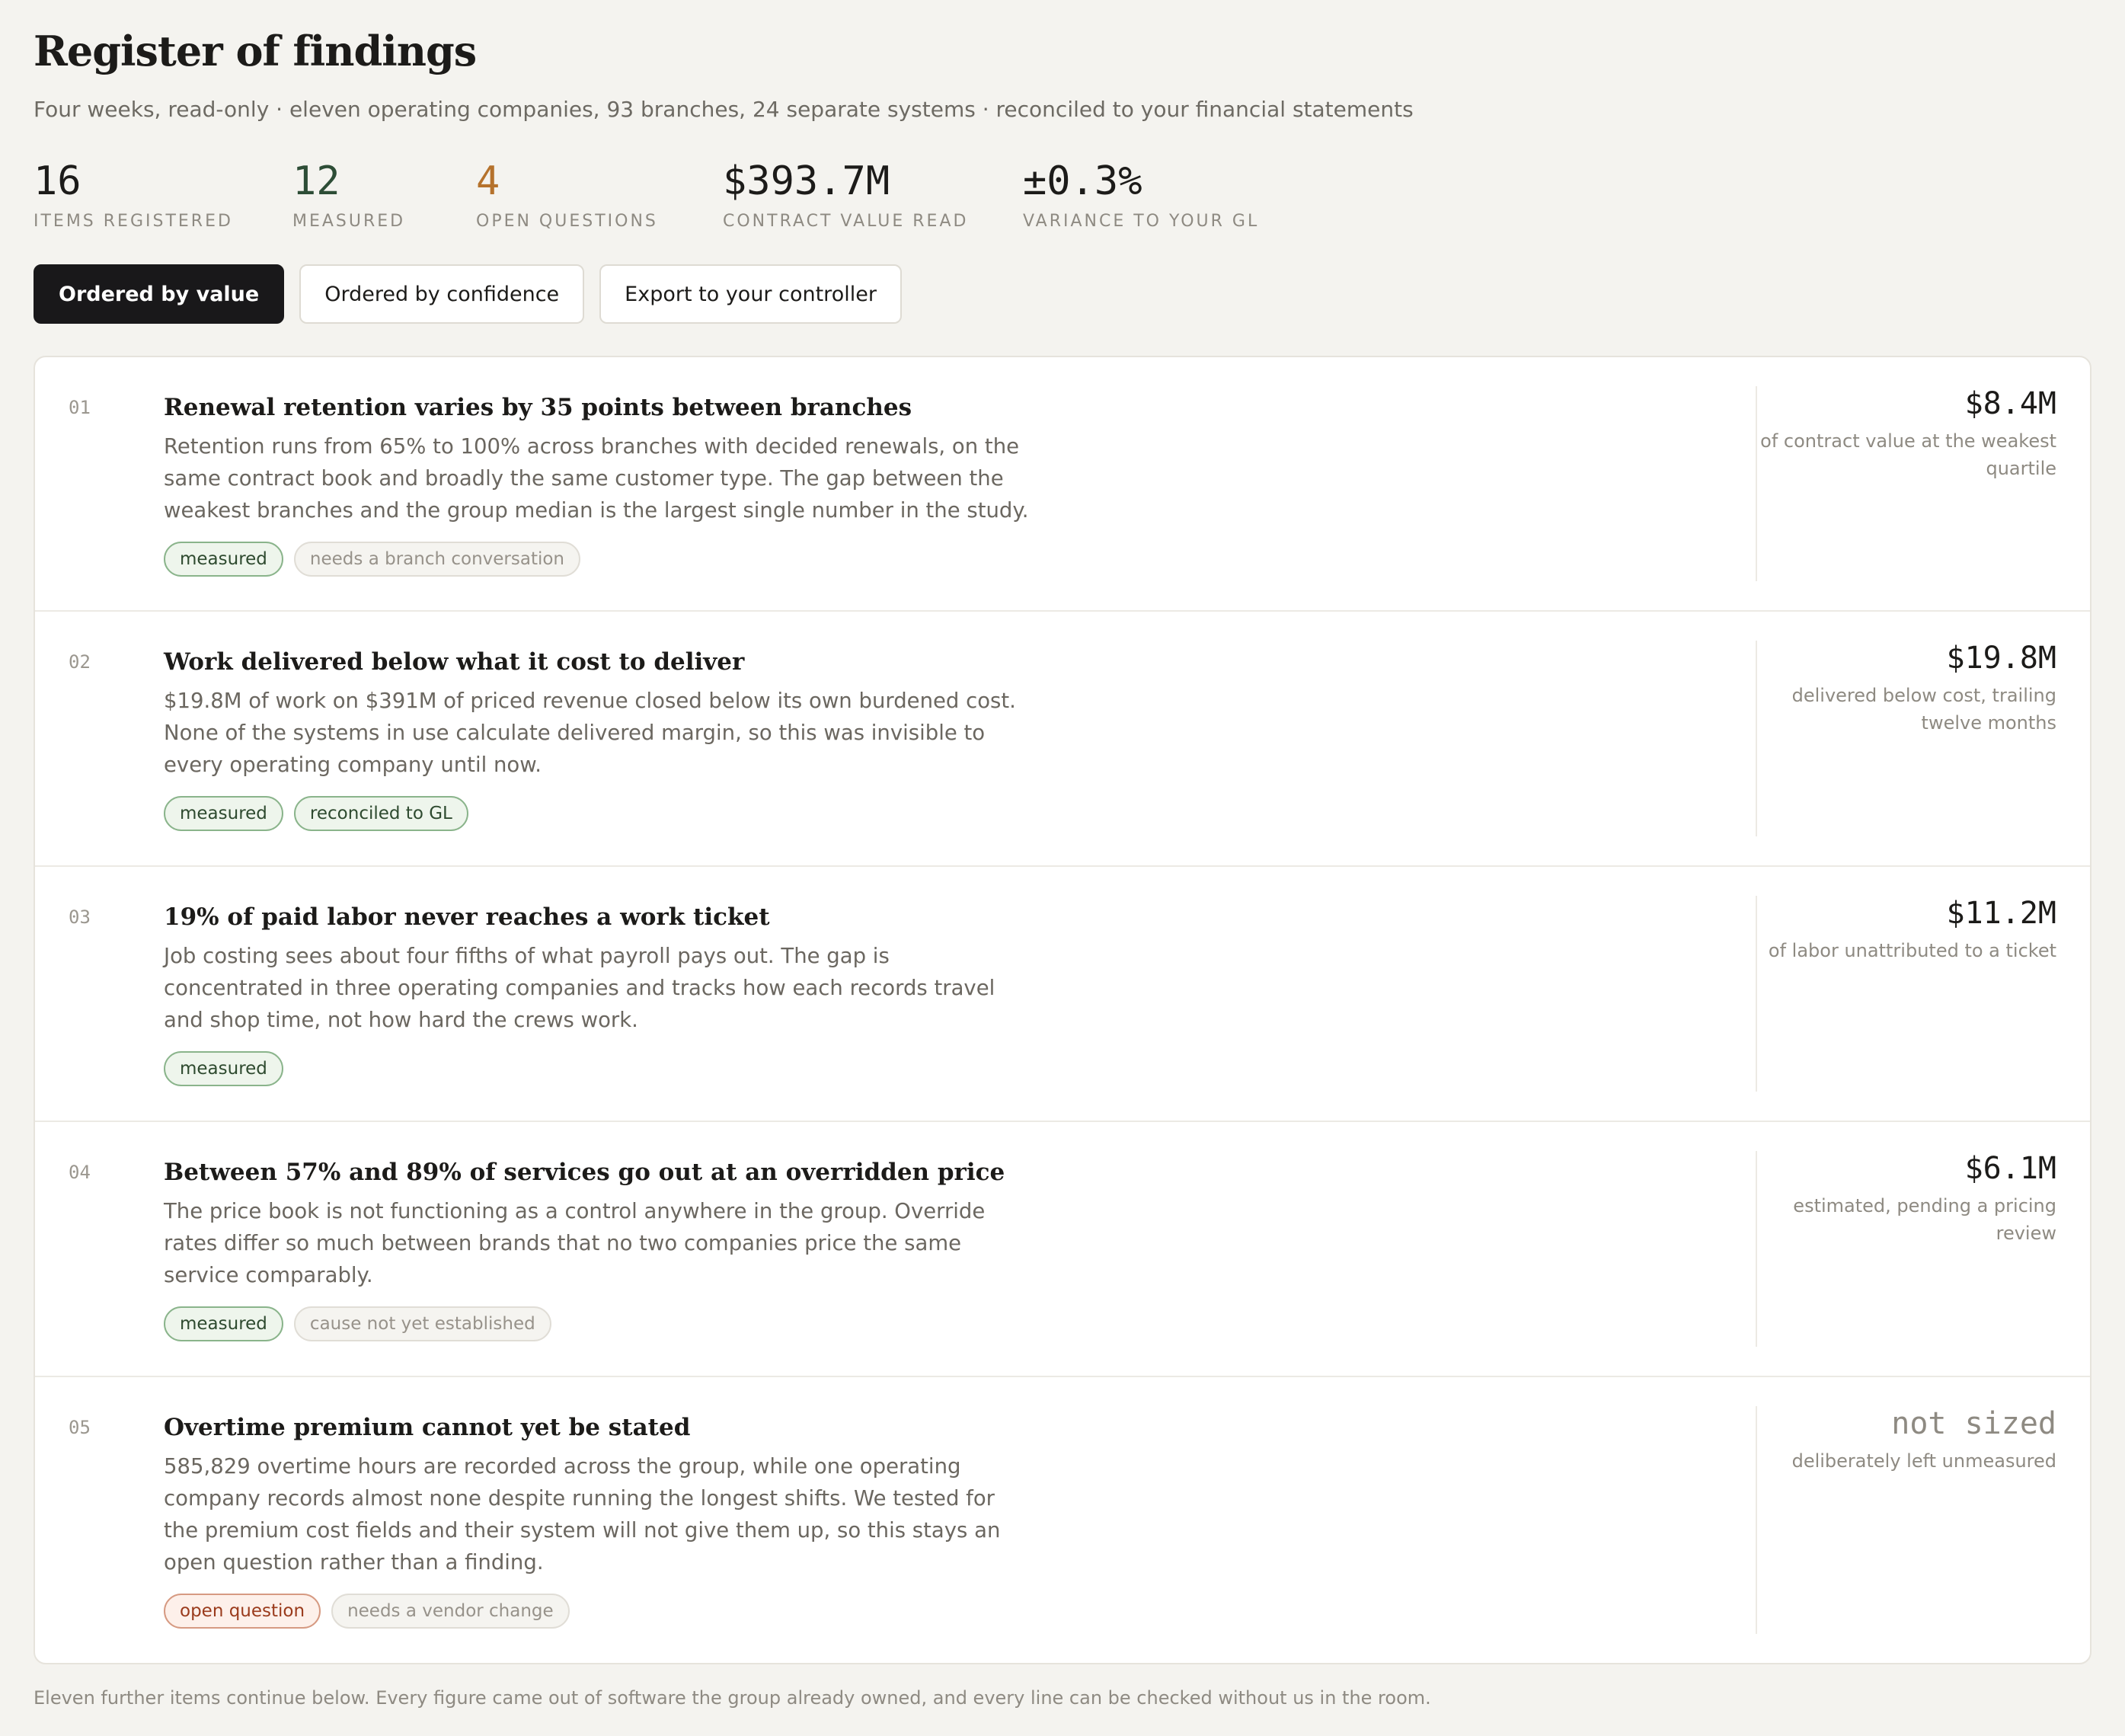 The height and width of the screenshot is (1736, 2125). Describe the element at coordinates (80, 1172) in the screenshot. I see `finding-number: 04` at that location.